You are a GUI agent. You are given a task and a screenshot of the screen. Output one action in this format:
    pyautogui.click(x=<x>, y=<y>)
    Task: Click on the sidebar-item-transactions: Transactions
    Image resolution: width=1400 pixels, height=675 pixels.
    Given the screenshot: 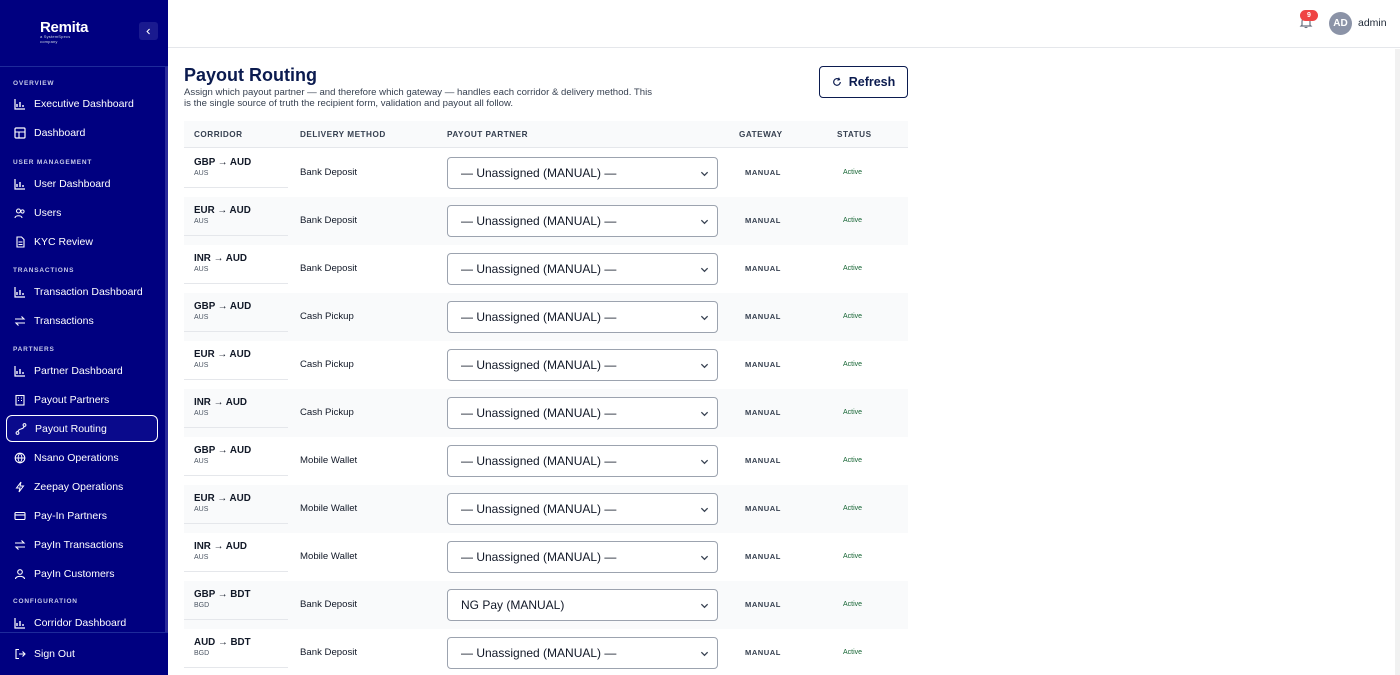 What is the action you would take?
    pyautogui.click(x=82, y=320)
    